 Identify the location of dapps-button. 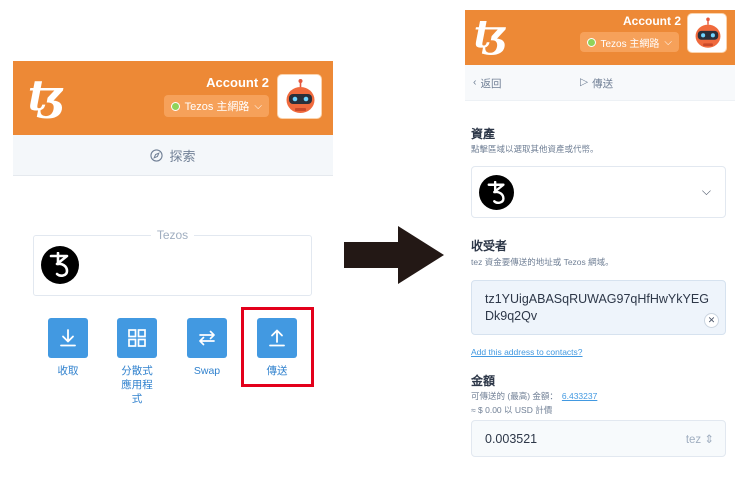
(137, 338).